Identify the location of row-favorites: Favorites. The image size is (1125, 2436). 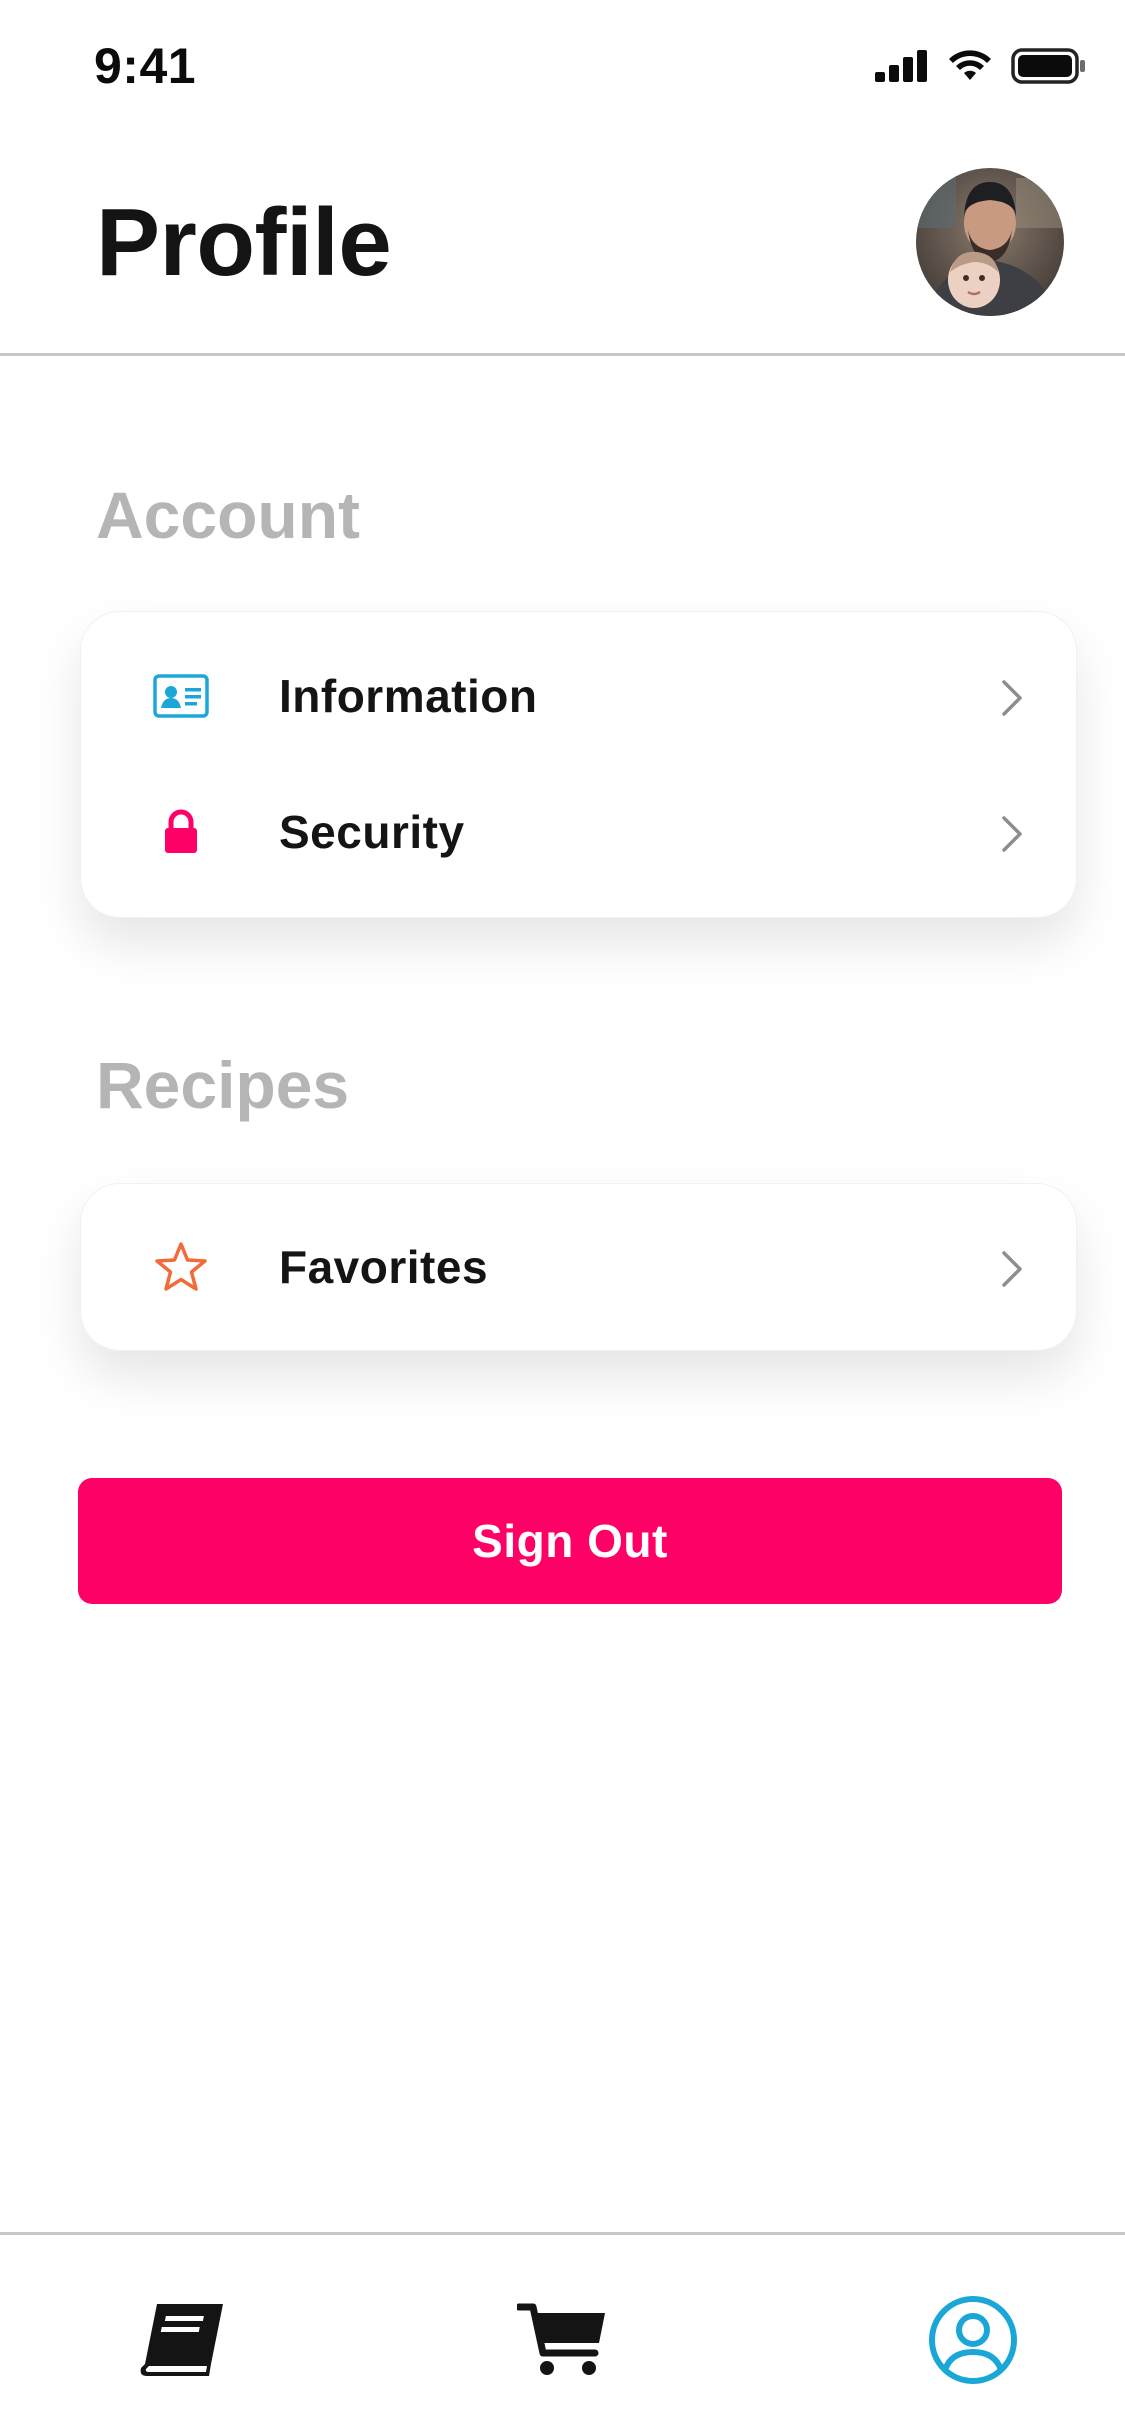
(578, 1267).